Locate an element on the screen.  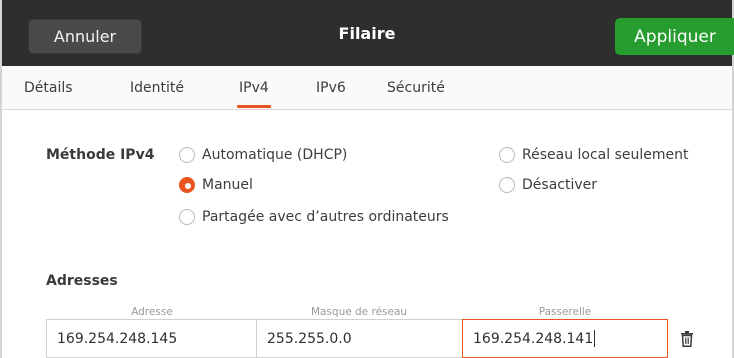
radio-label: Partagée avec d’autres ordinateurs is located at coordinates (325, 217).